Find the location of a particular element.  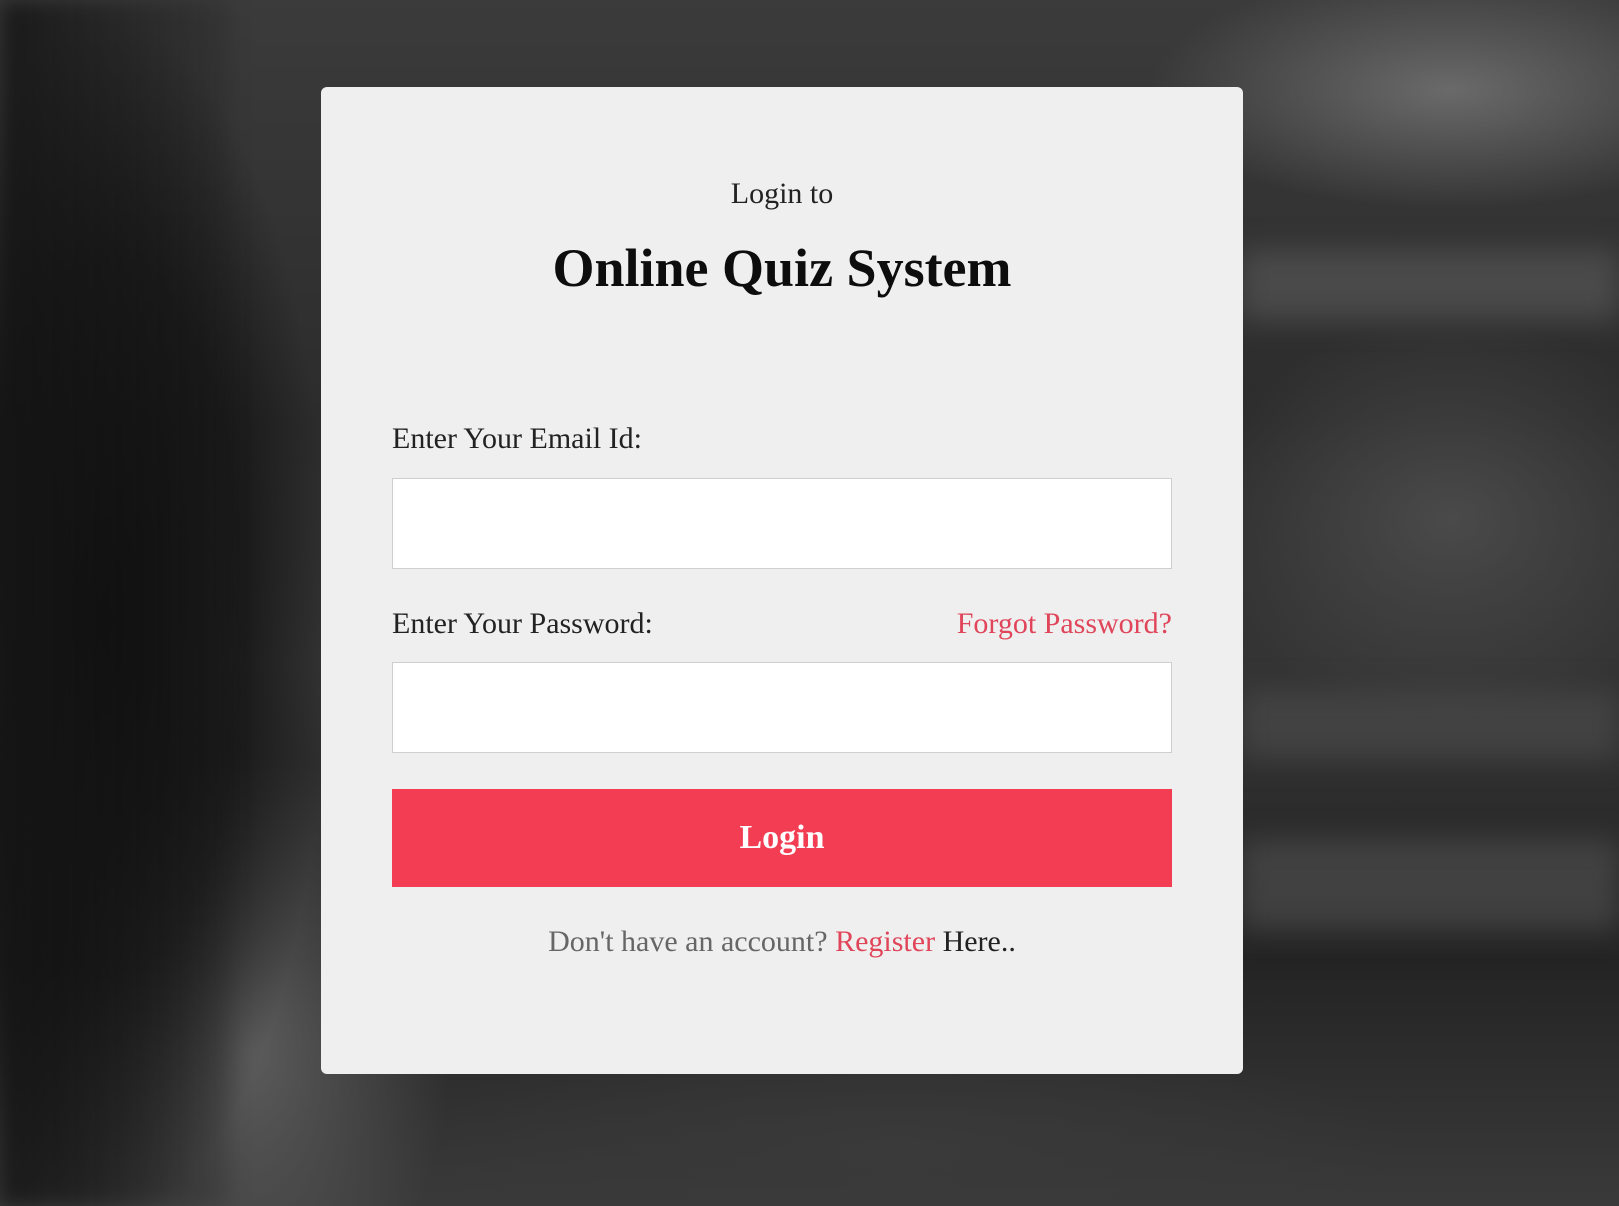

email-input is located at coordinates (782, 523).